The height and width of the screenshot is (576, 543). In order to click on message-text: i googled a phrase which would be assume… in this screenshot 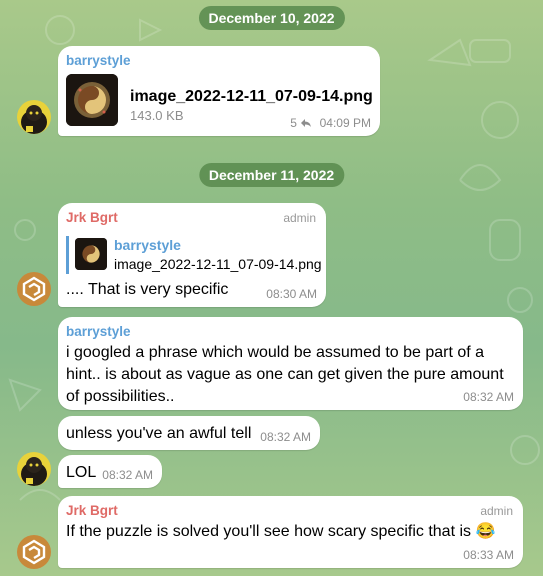, I will do `click(285, 374)`.